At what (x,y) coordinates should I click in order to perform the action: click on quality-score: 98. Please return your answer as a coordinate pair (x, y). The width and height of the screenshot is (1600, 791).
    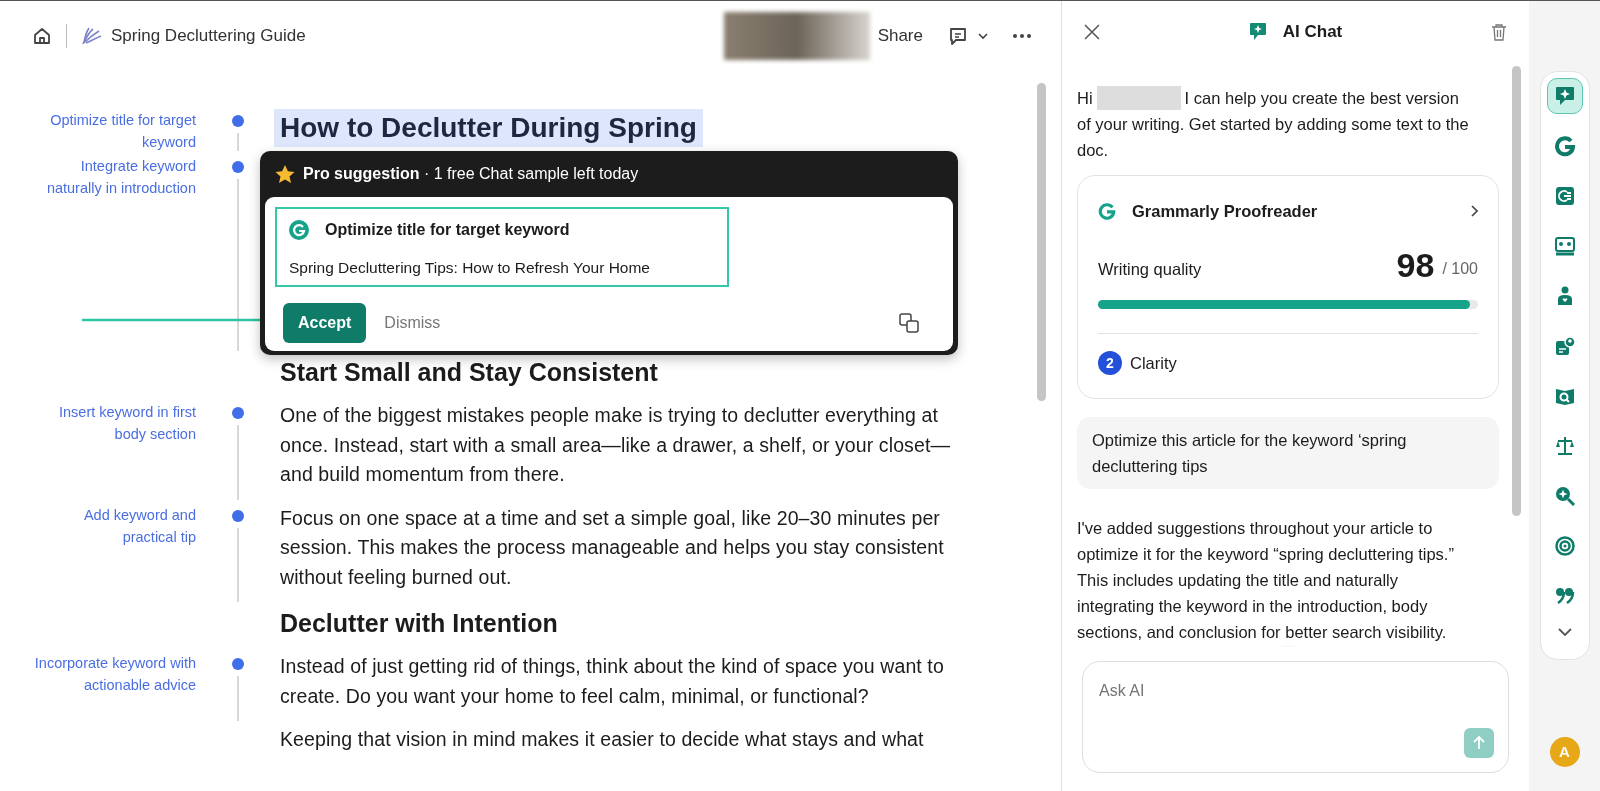
    Looking at the image, I should click on (1415, 265).